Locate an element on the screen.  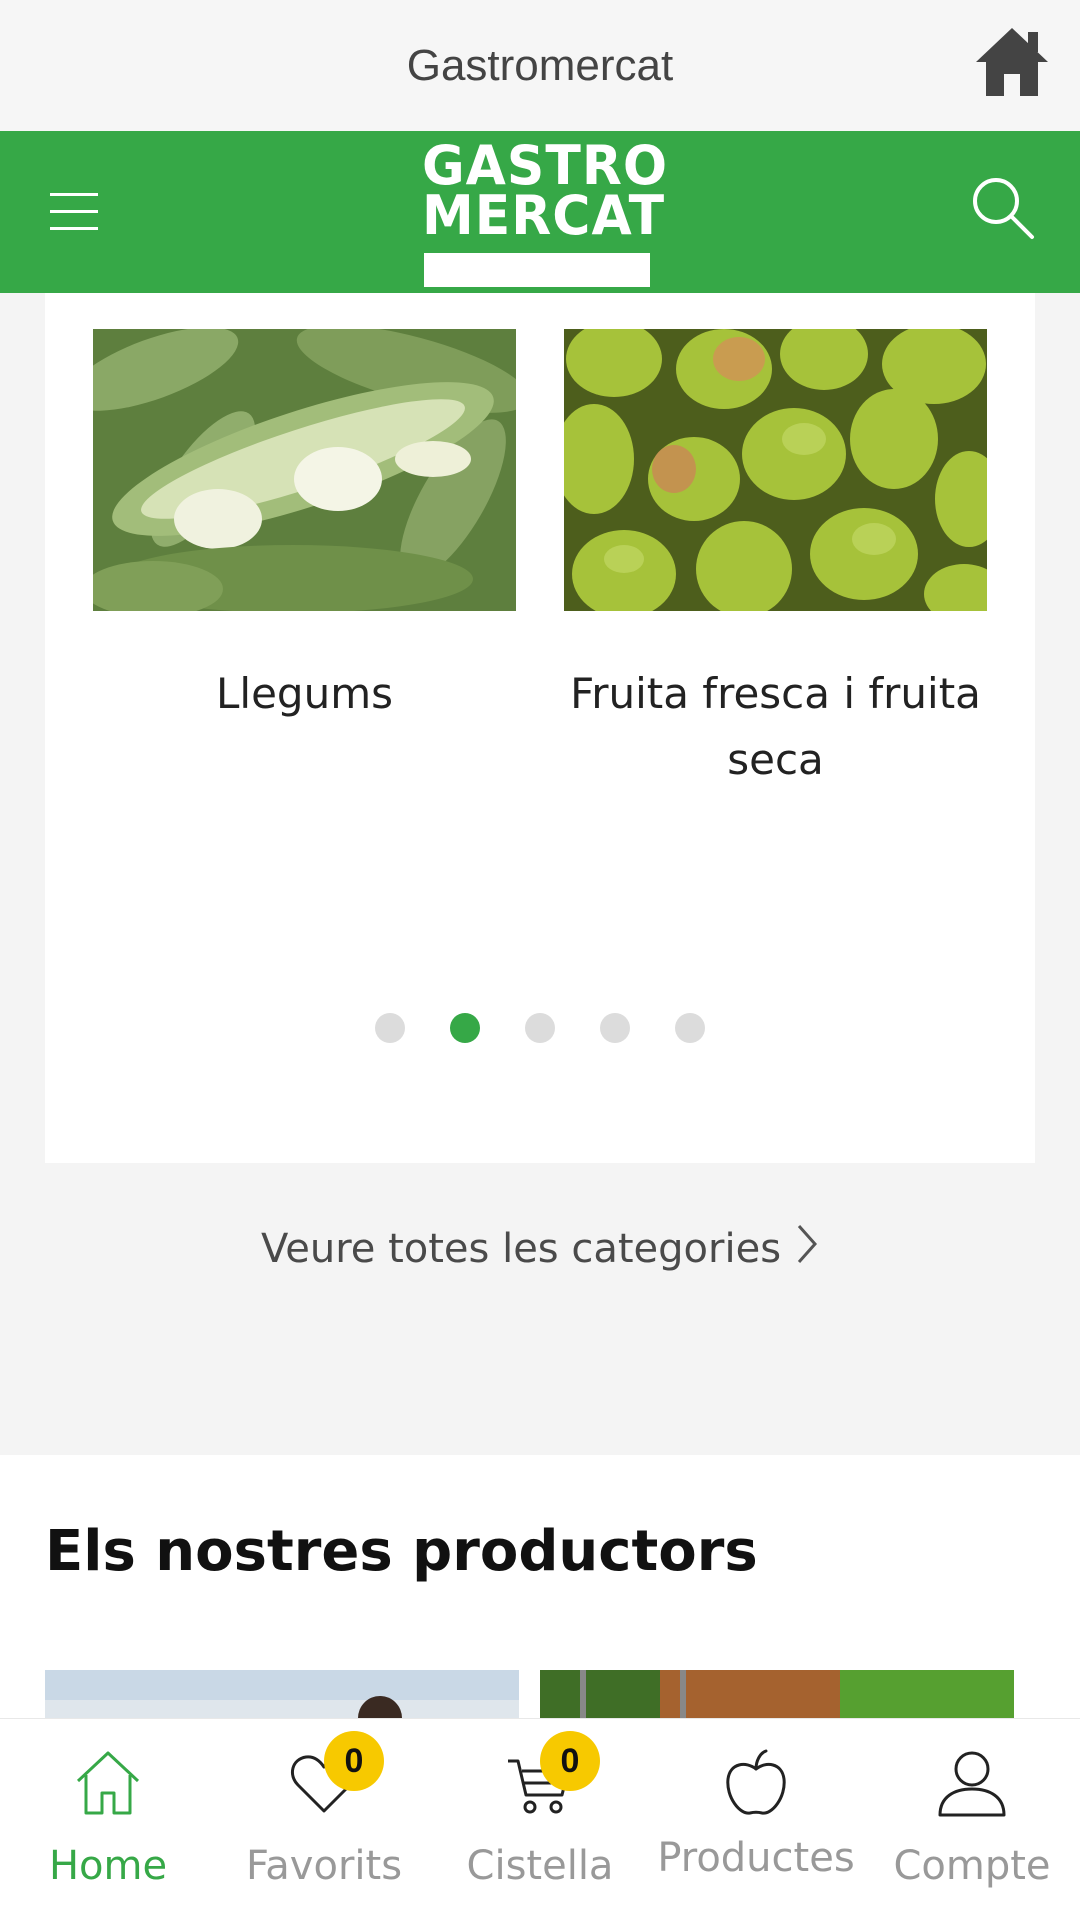
tab-products-label: Productes is located at coordinates (756, 1858).